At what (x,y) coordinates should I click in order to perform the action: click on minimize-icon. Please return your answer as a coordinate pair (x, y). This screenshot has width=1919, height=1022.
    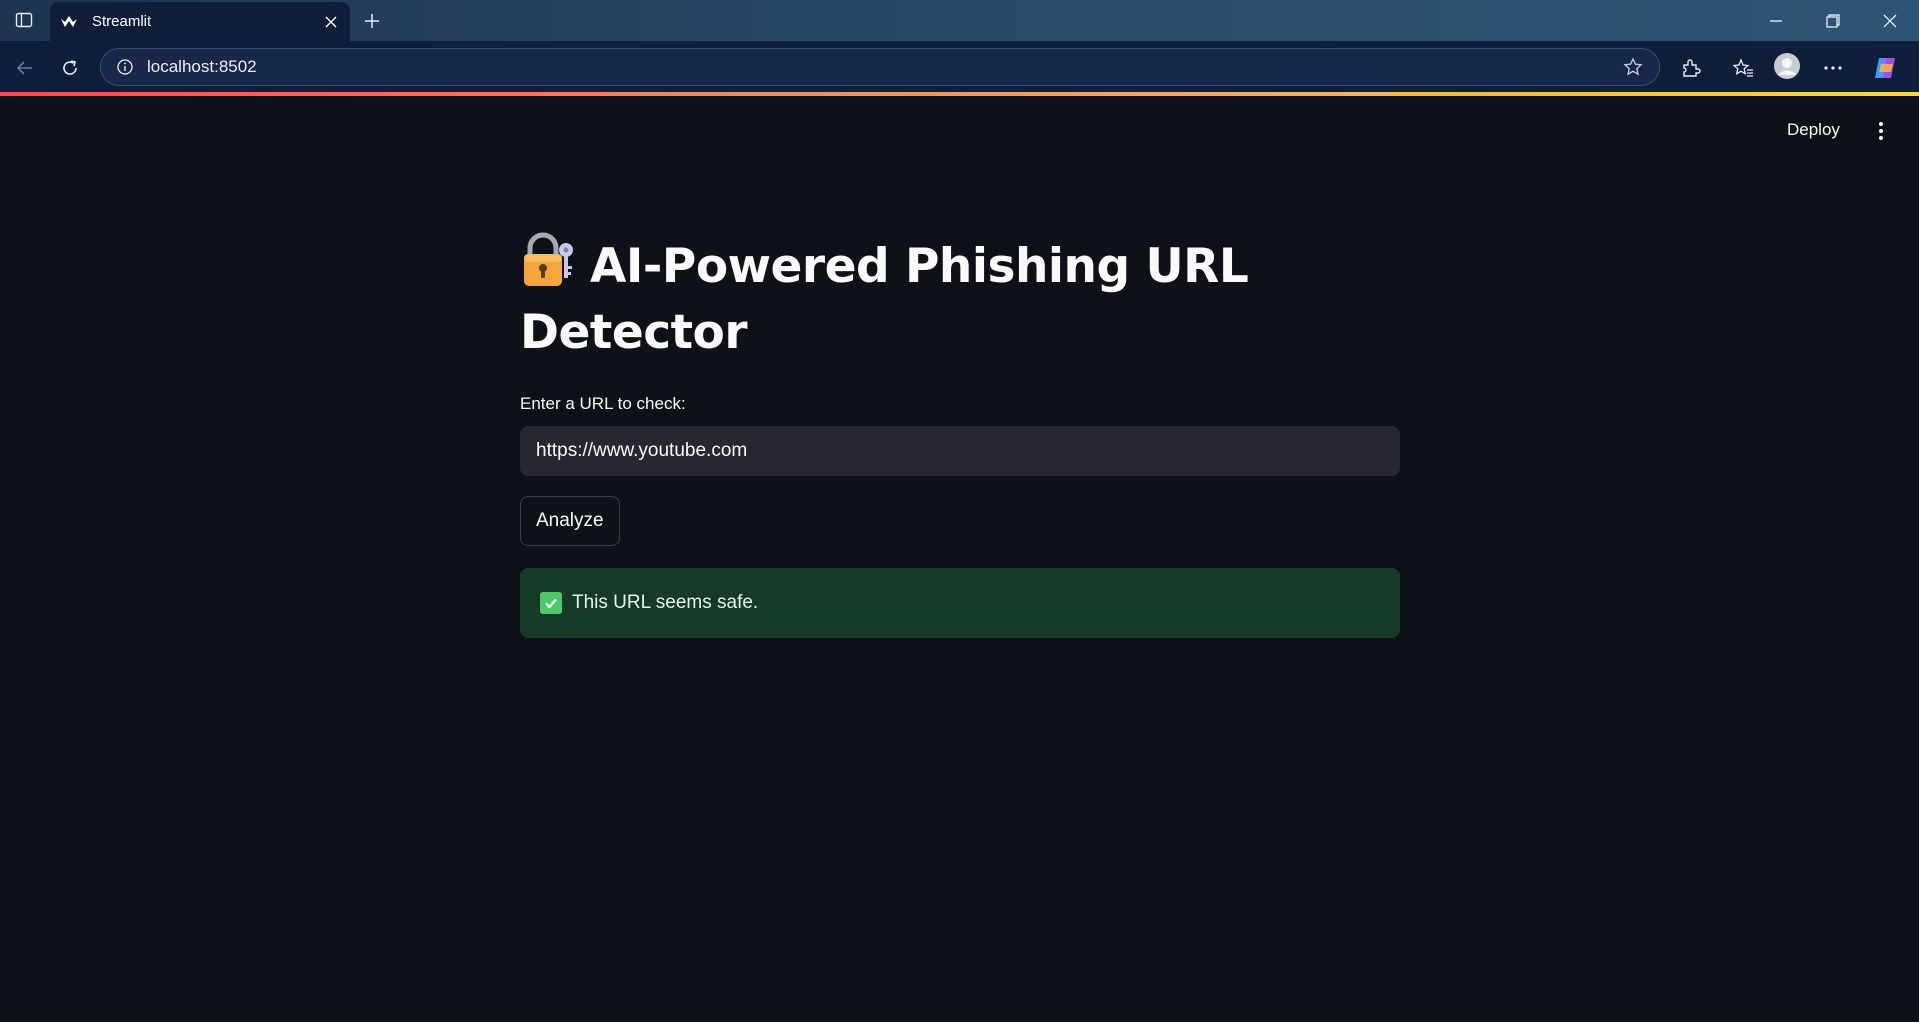
    Looking at the image, I should click on (1776, 21).